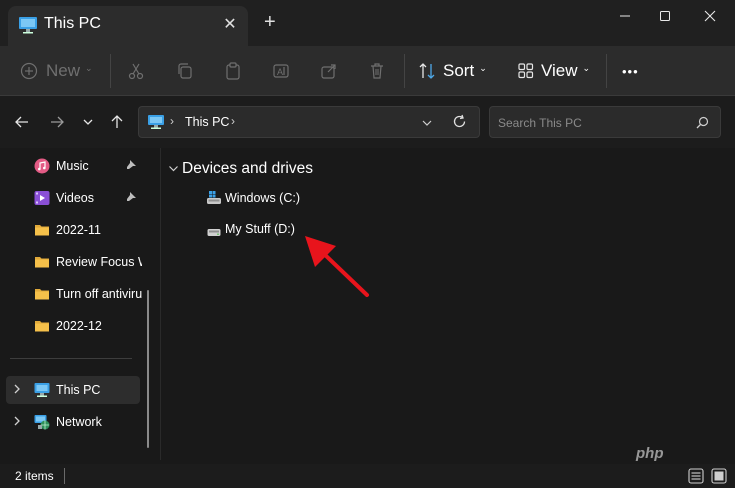  Describe the element at coordinates (702, 125) in the screenshot. I see `search-icon` at that location.